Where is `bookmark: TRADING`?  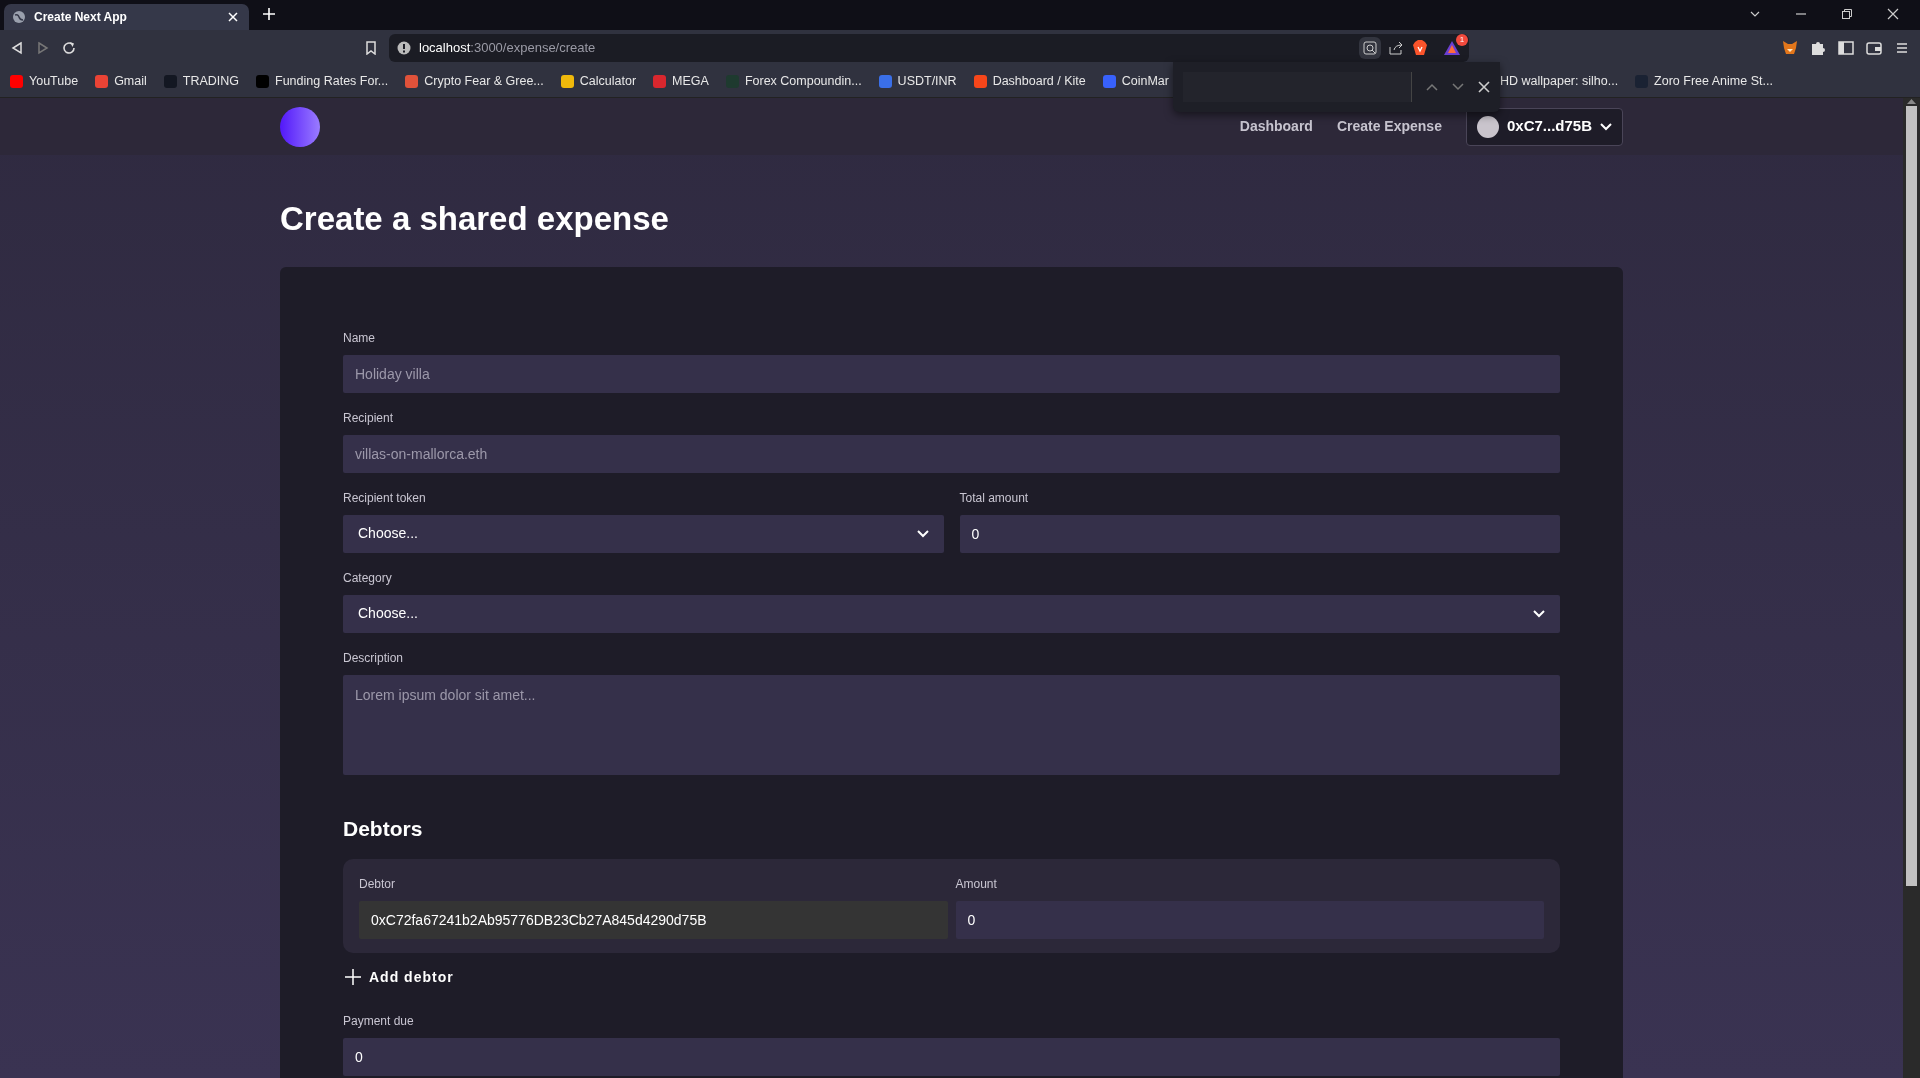
bookmark: TRADING is located at coordinates (201, 81).